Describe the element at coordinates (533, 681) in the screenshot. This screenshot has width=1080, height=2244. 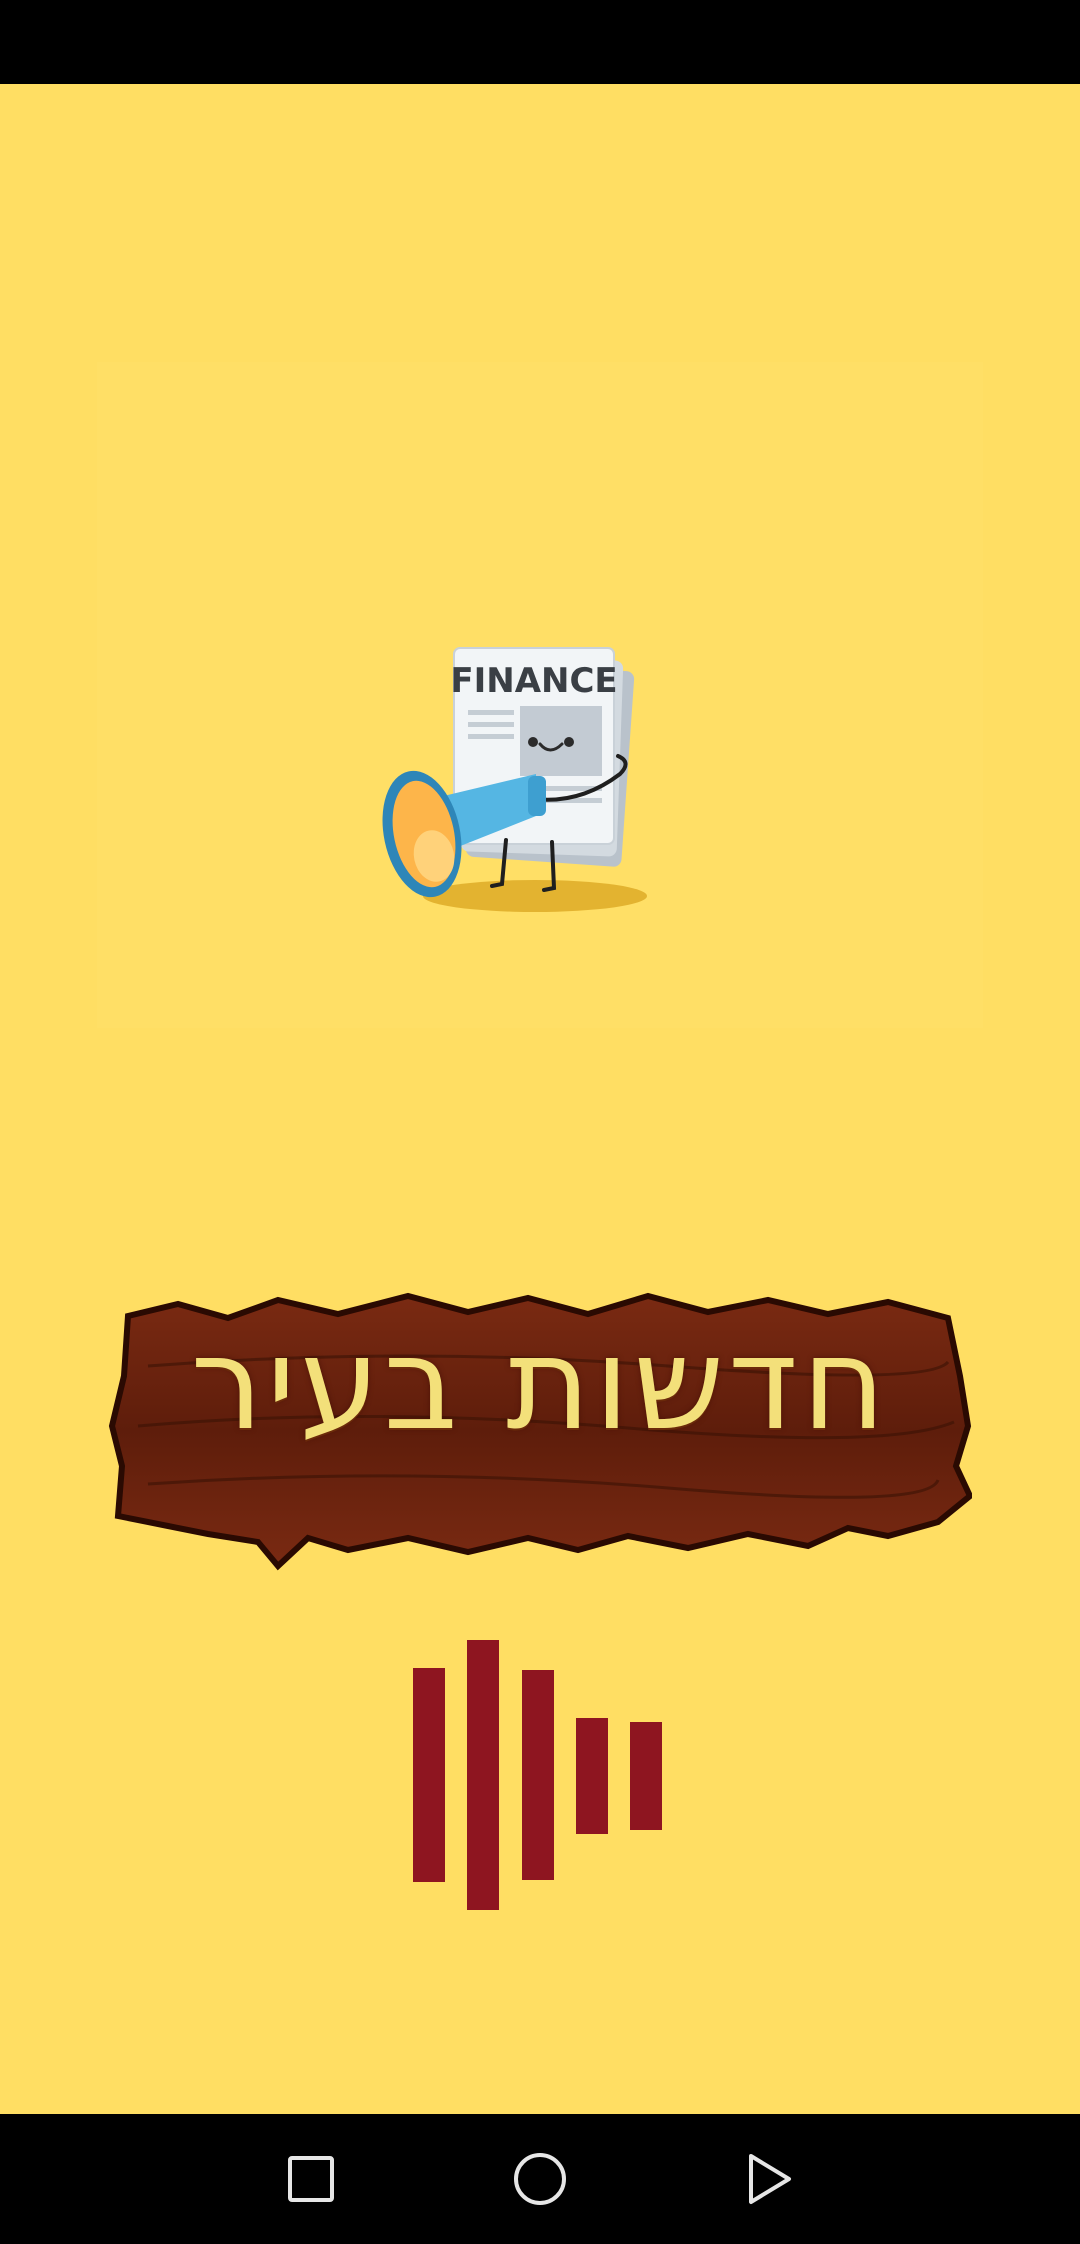
I see `newspaper-headline: FINANCE` at that location.